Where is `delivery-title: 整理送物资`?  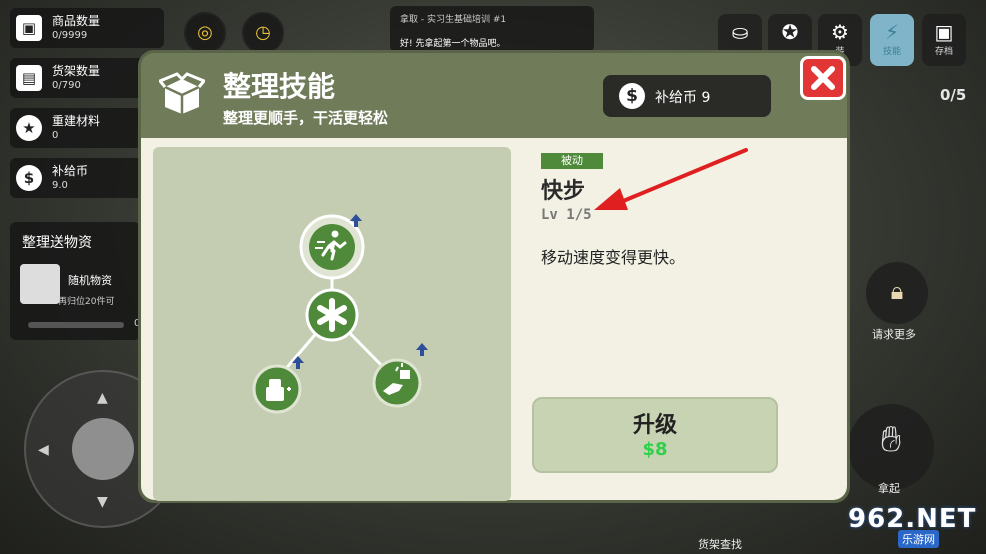 delivery-title: 整理送物资 is located at coordinates (57, 243).